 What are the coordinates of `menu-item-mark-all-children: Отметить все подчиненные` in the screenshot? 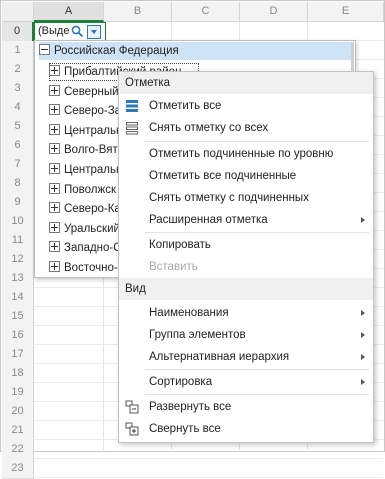 It's located at (246, 176).